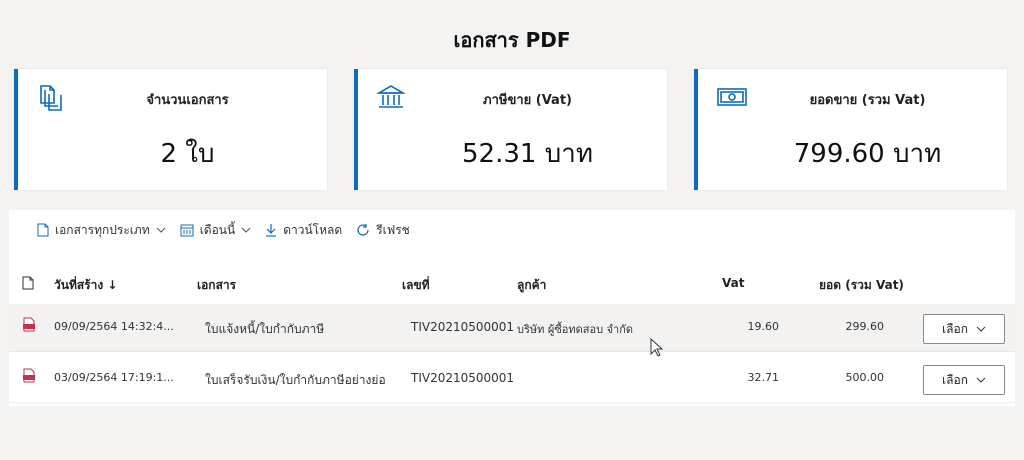 The image size is (1024, 460). What do you see at coordinates (527, 100) in the screenshot?
I see `card-label: ภาษีขาย (Vat)` at bounding box center [527, 100].